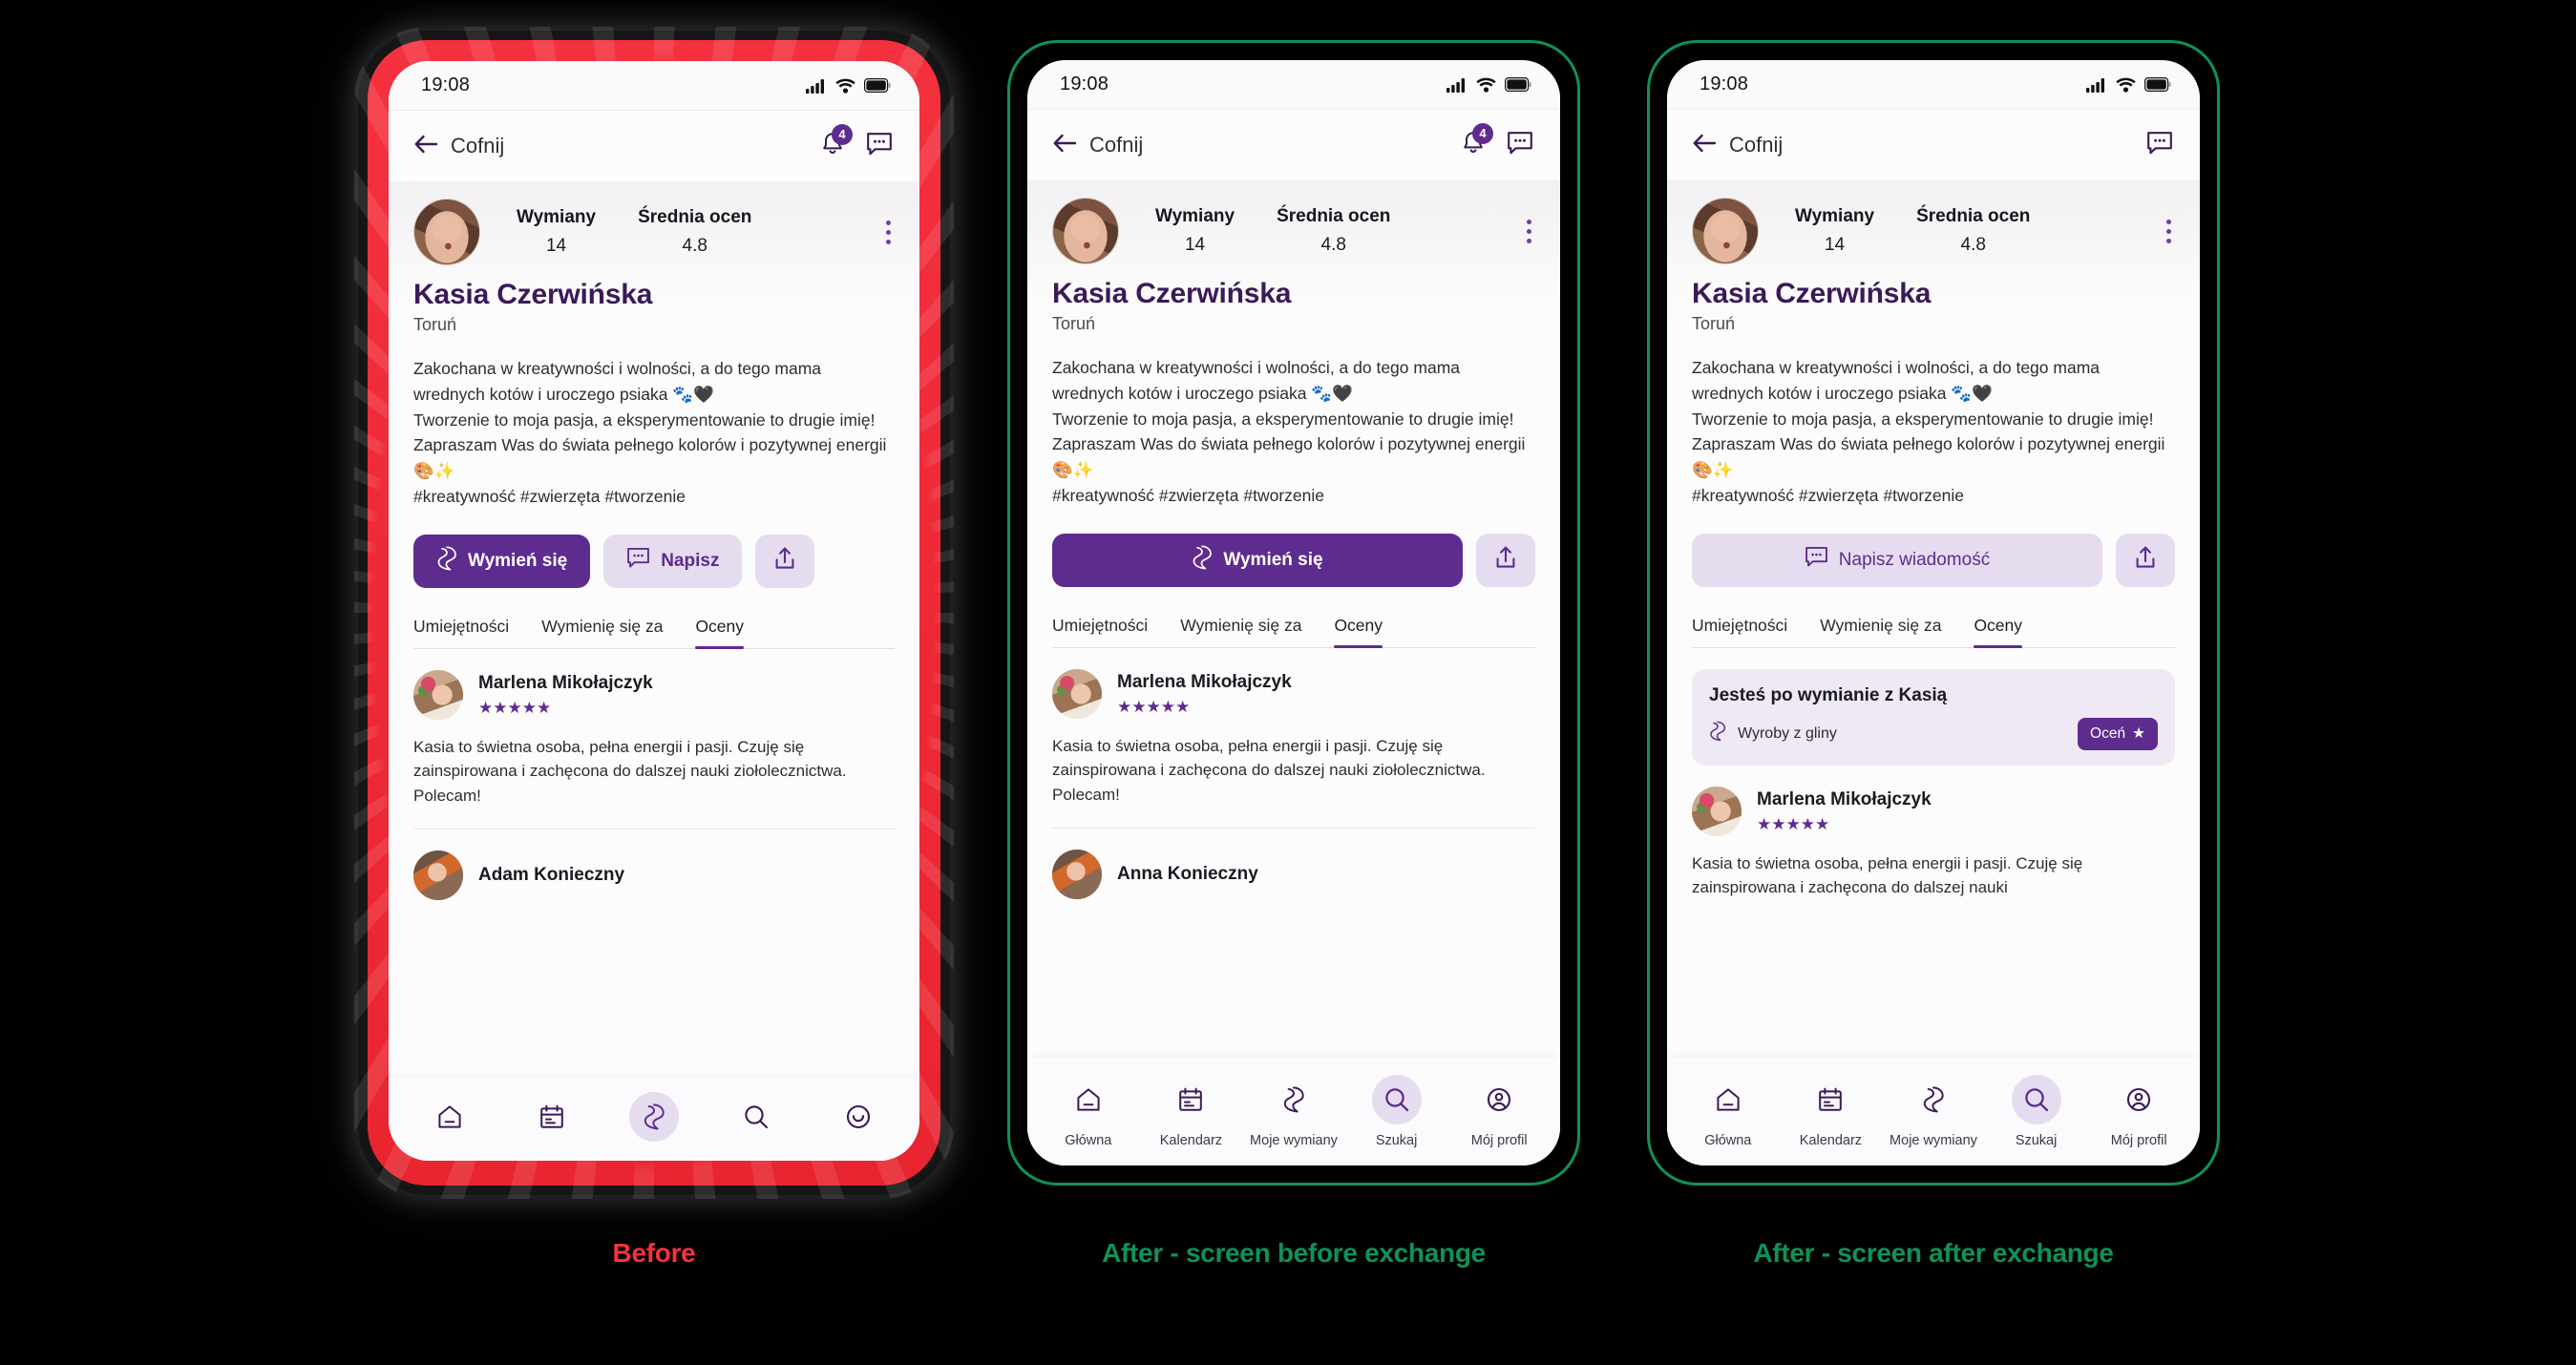 The image size is (2576, 1365). I want to click on status-icons, so click(2128, 85).